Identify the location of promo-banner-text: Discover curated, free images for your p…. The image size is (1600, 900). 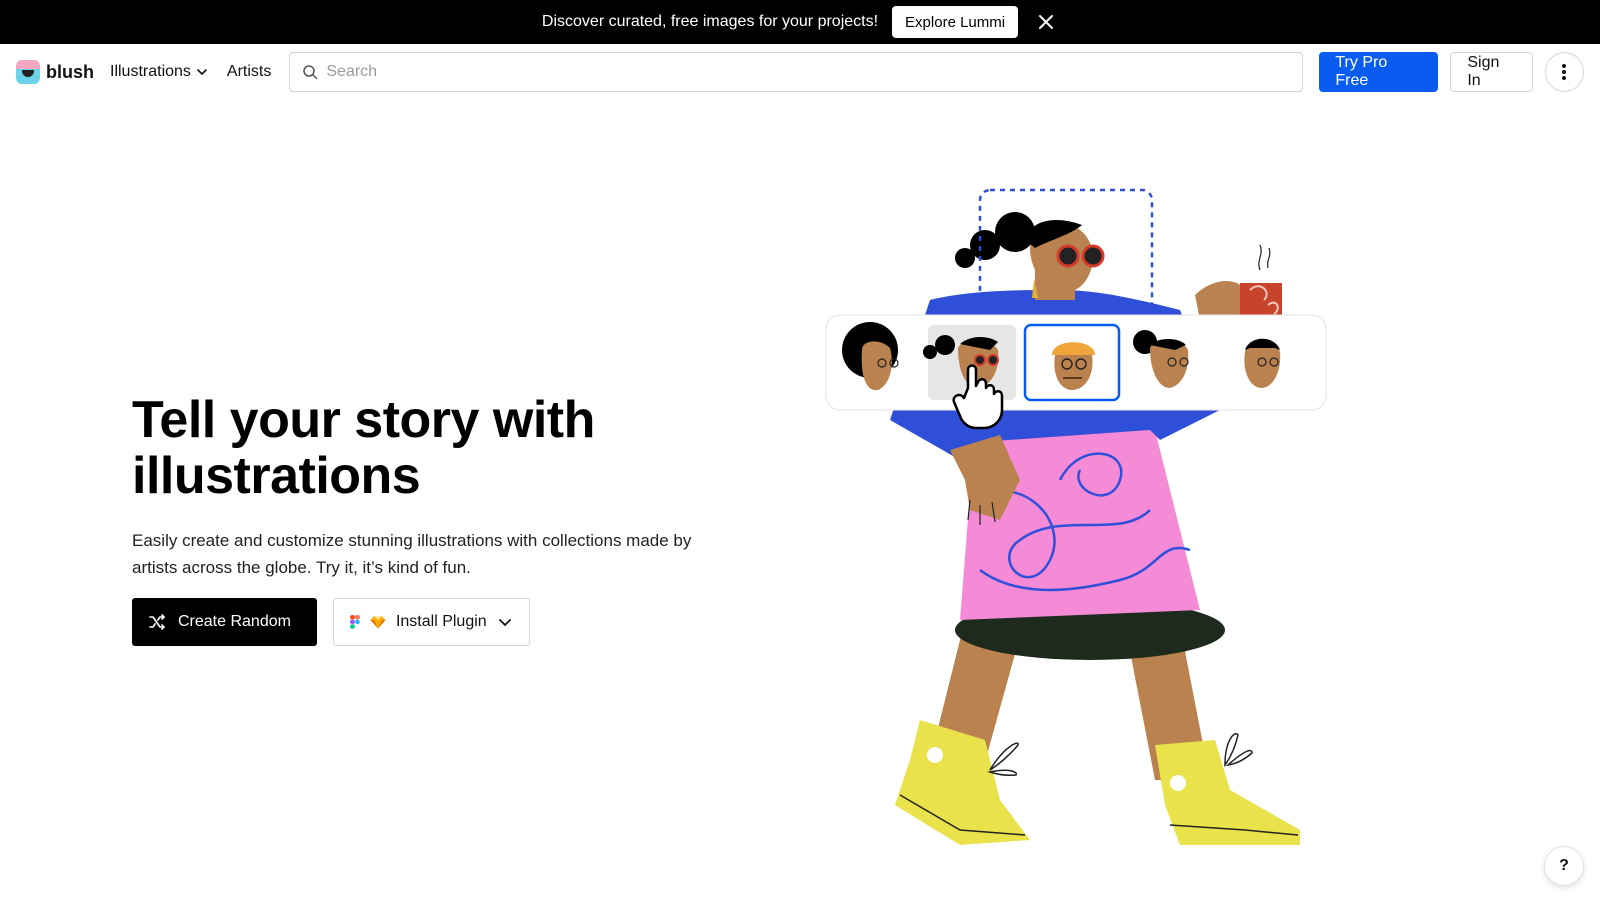
(710, 21).